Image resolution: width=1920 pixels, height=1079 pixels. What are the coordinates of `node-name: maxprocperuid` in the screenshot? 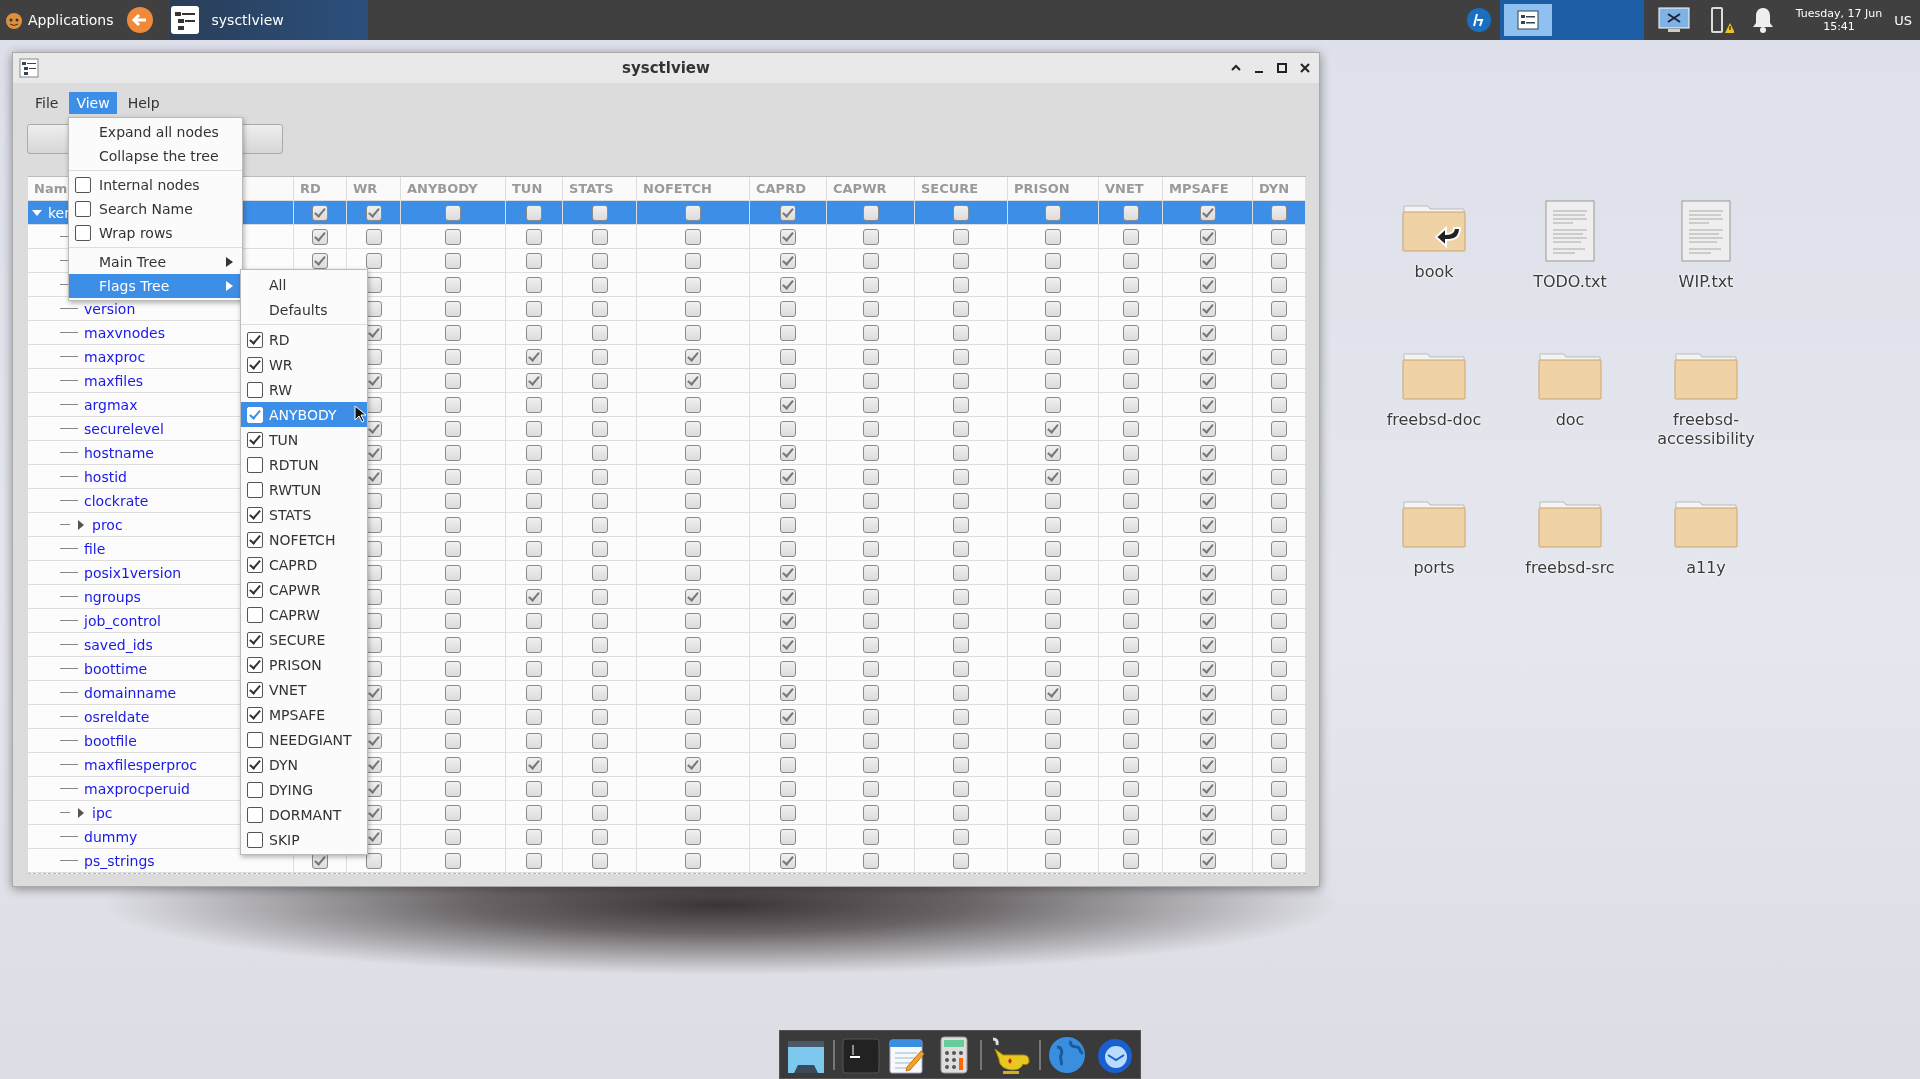 It's located at (137, 788).